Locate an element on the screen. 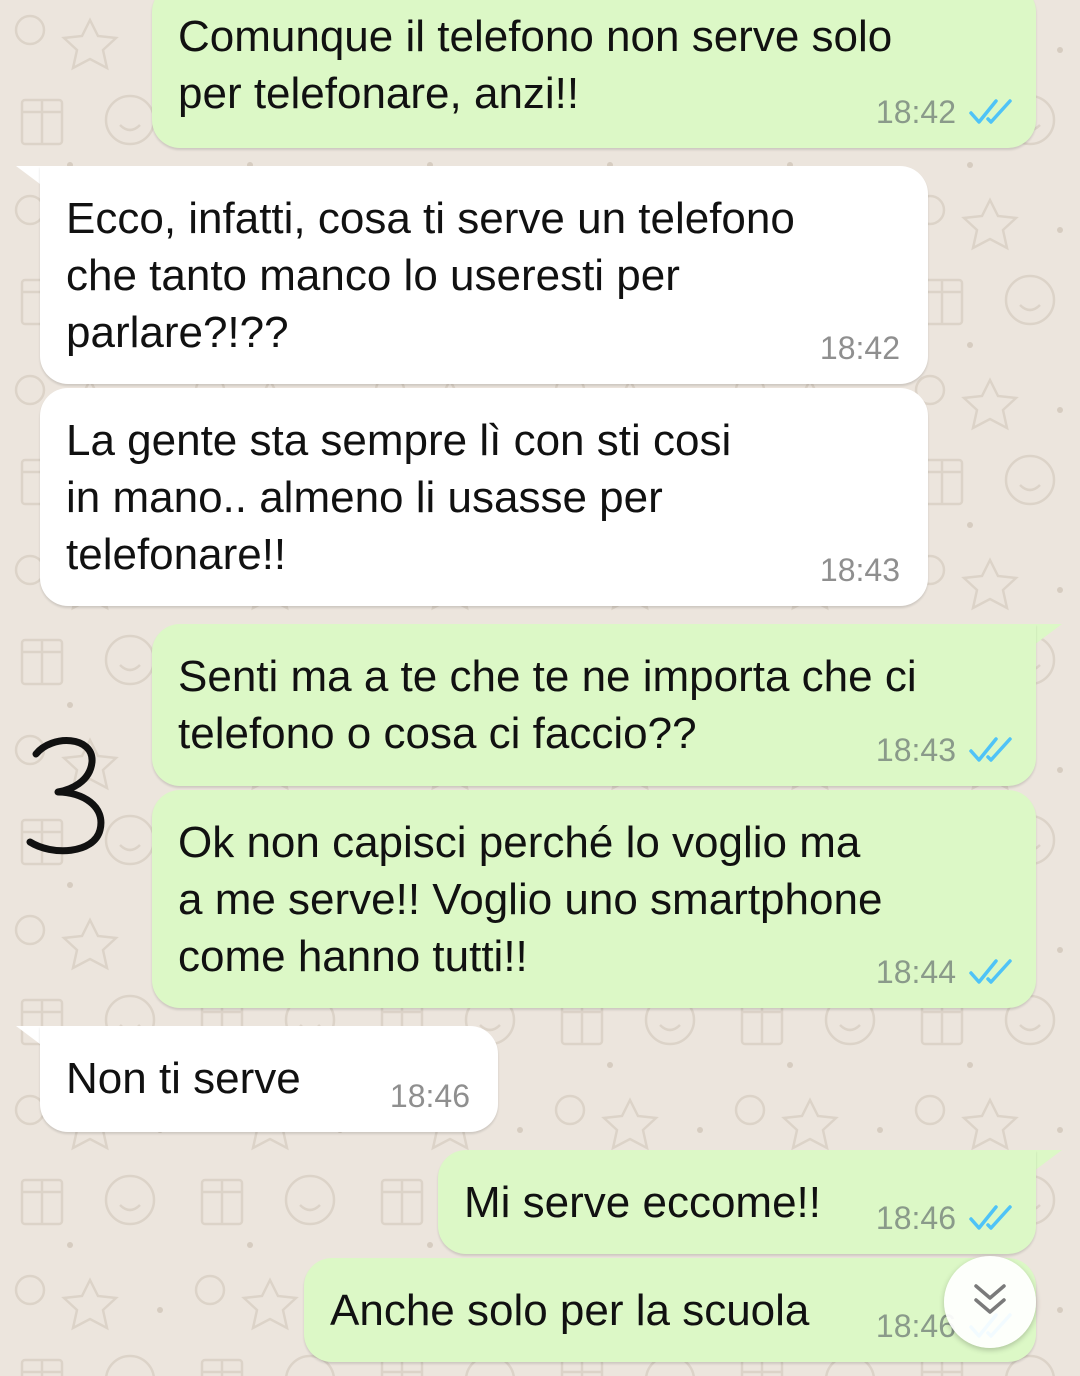 The width and height of the screenshot is (1080, 1376). double-chevron-down-icon is located at coordinates (990, 1302).